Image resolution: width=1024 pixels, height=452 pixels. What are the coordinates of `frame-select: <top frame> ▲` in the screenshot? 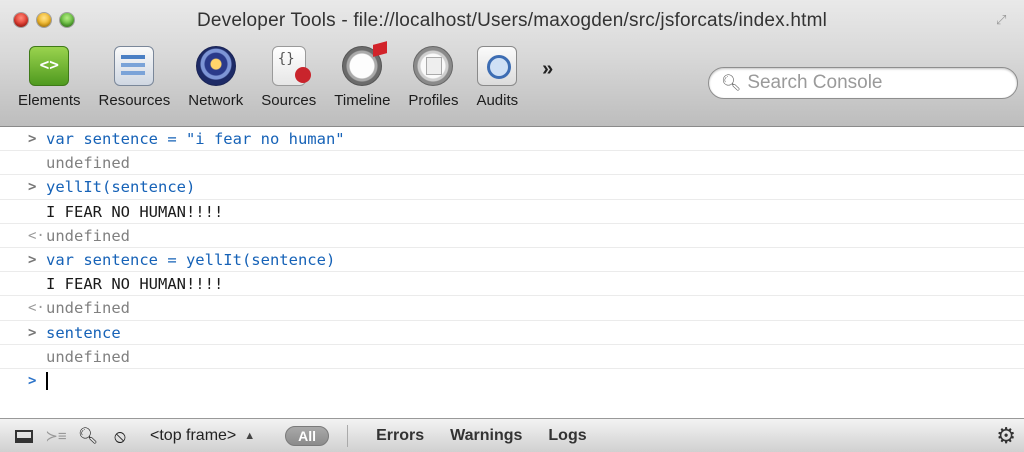 It's located at (202, 436).